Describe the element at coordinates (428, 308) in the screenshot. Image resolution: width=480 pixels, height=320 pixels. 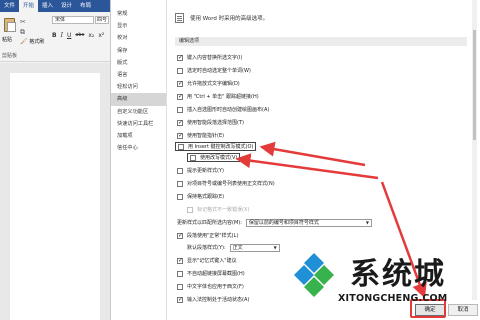
I see `ok-button-highlight` at that location.